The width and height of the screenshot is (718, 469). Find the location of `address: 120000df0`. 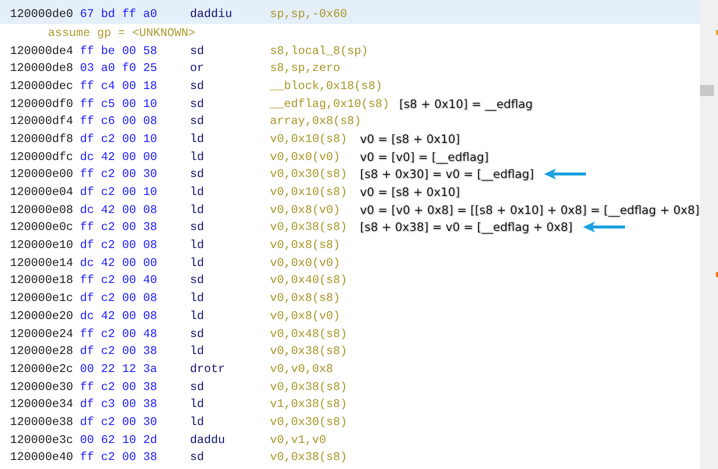

address: 120000df0 is located at coordinates (42, 103).